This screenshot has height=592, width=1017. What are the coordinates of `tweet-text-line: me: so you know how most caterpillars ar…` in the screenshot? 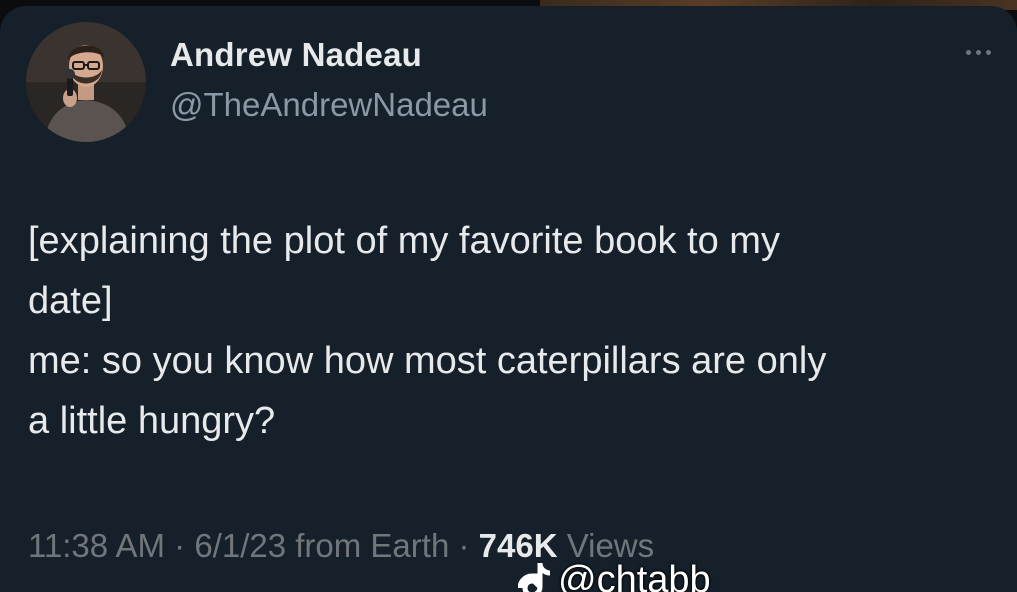 It's located at (427, 361).